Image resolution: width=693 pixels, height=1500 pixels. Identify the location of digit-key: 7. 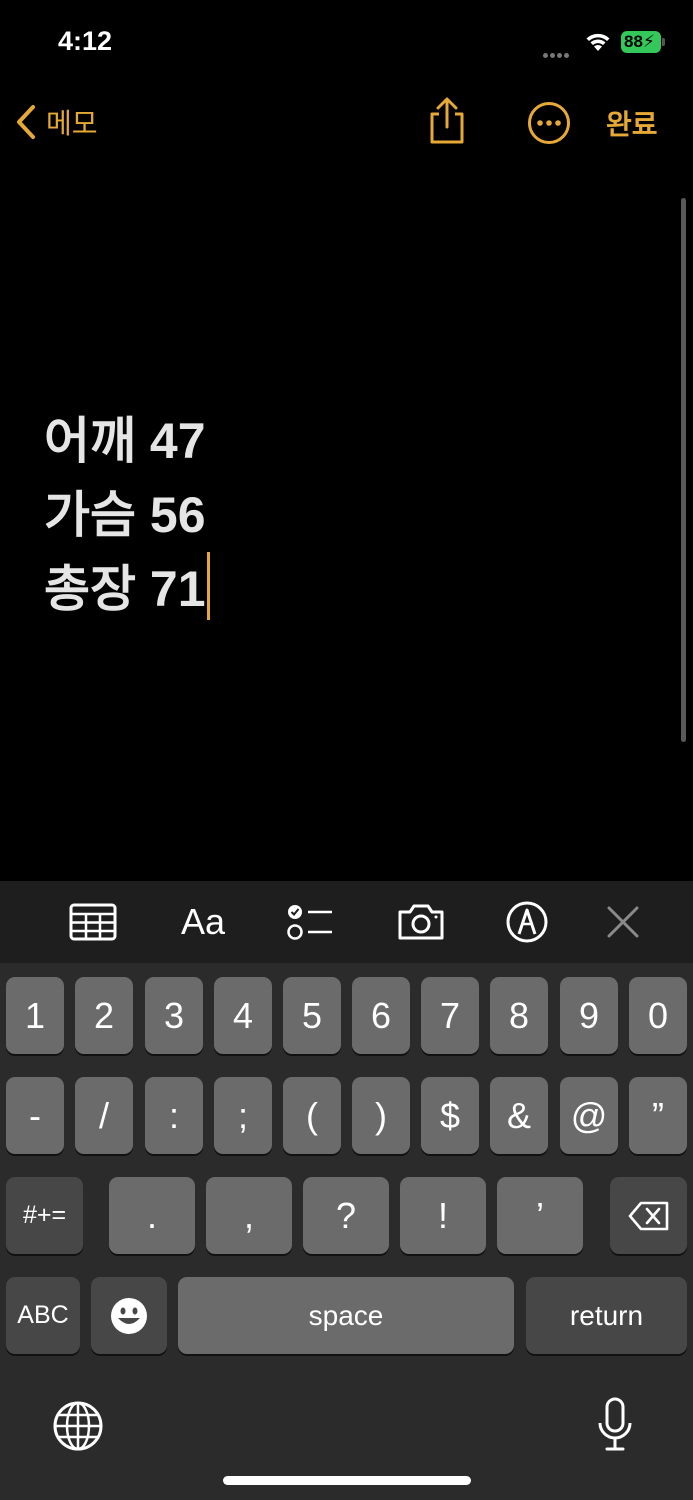
(450, 1015).